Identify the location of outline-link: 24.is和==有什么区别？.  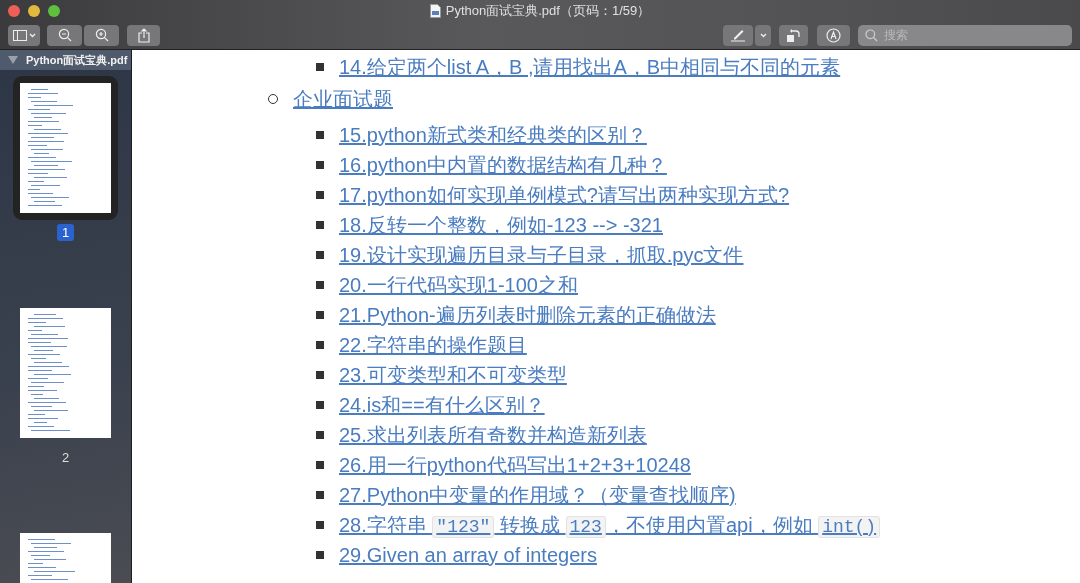
(442, 405).